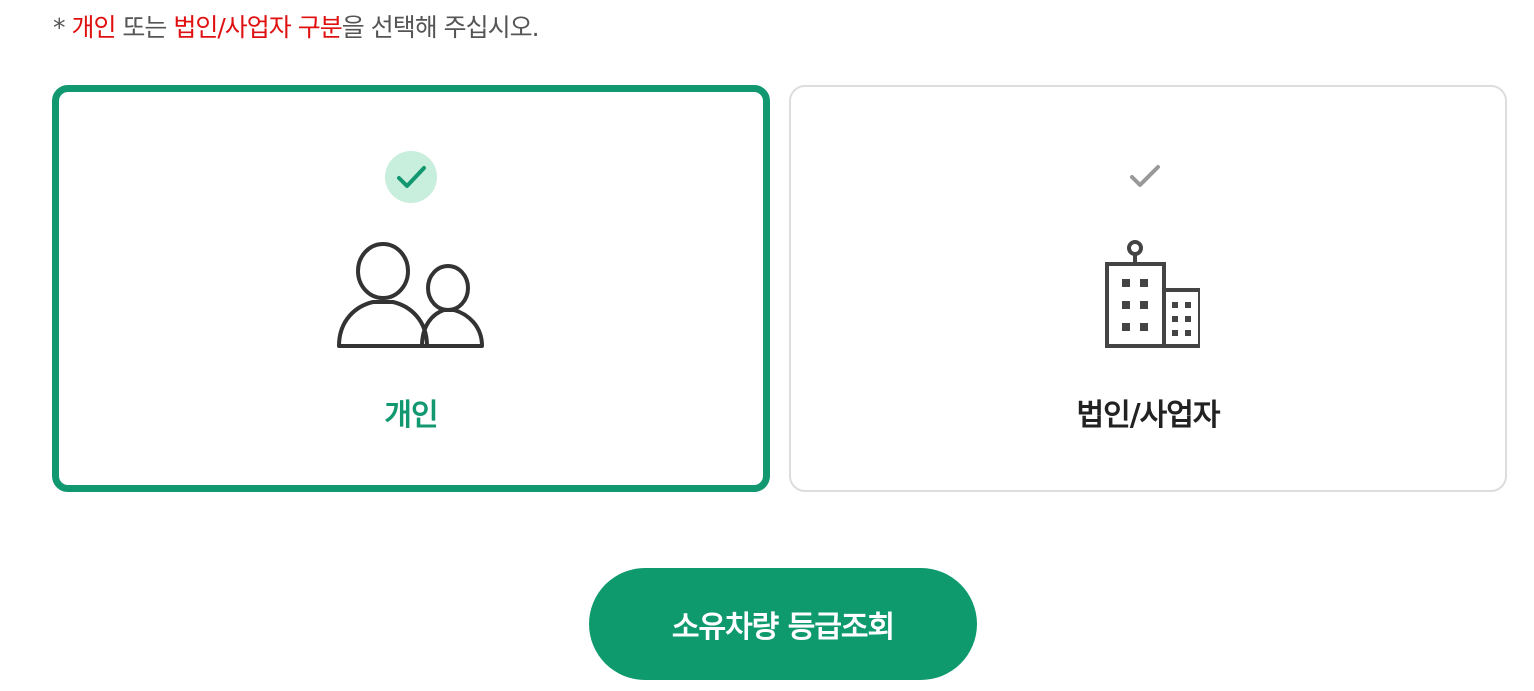  I want to click on instruction-text: * 개인 또는 법인/사업자 구분을 선택해 주십시오., so click(296, 28).